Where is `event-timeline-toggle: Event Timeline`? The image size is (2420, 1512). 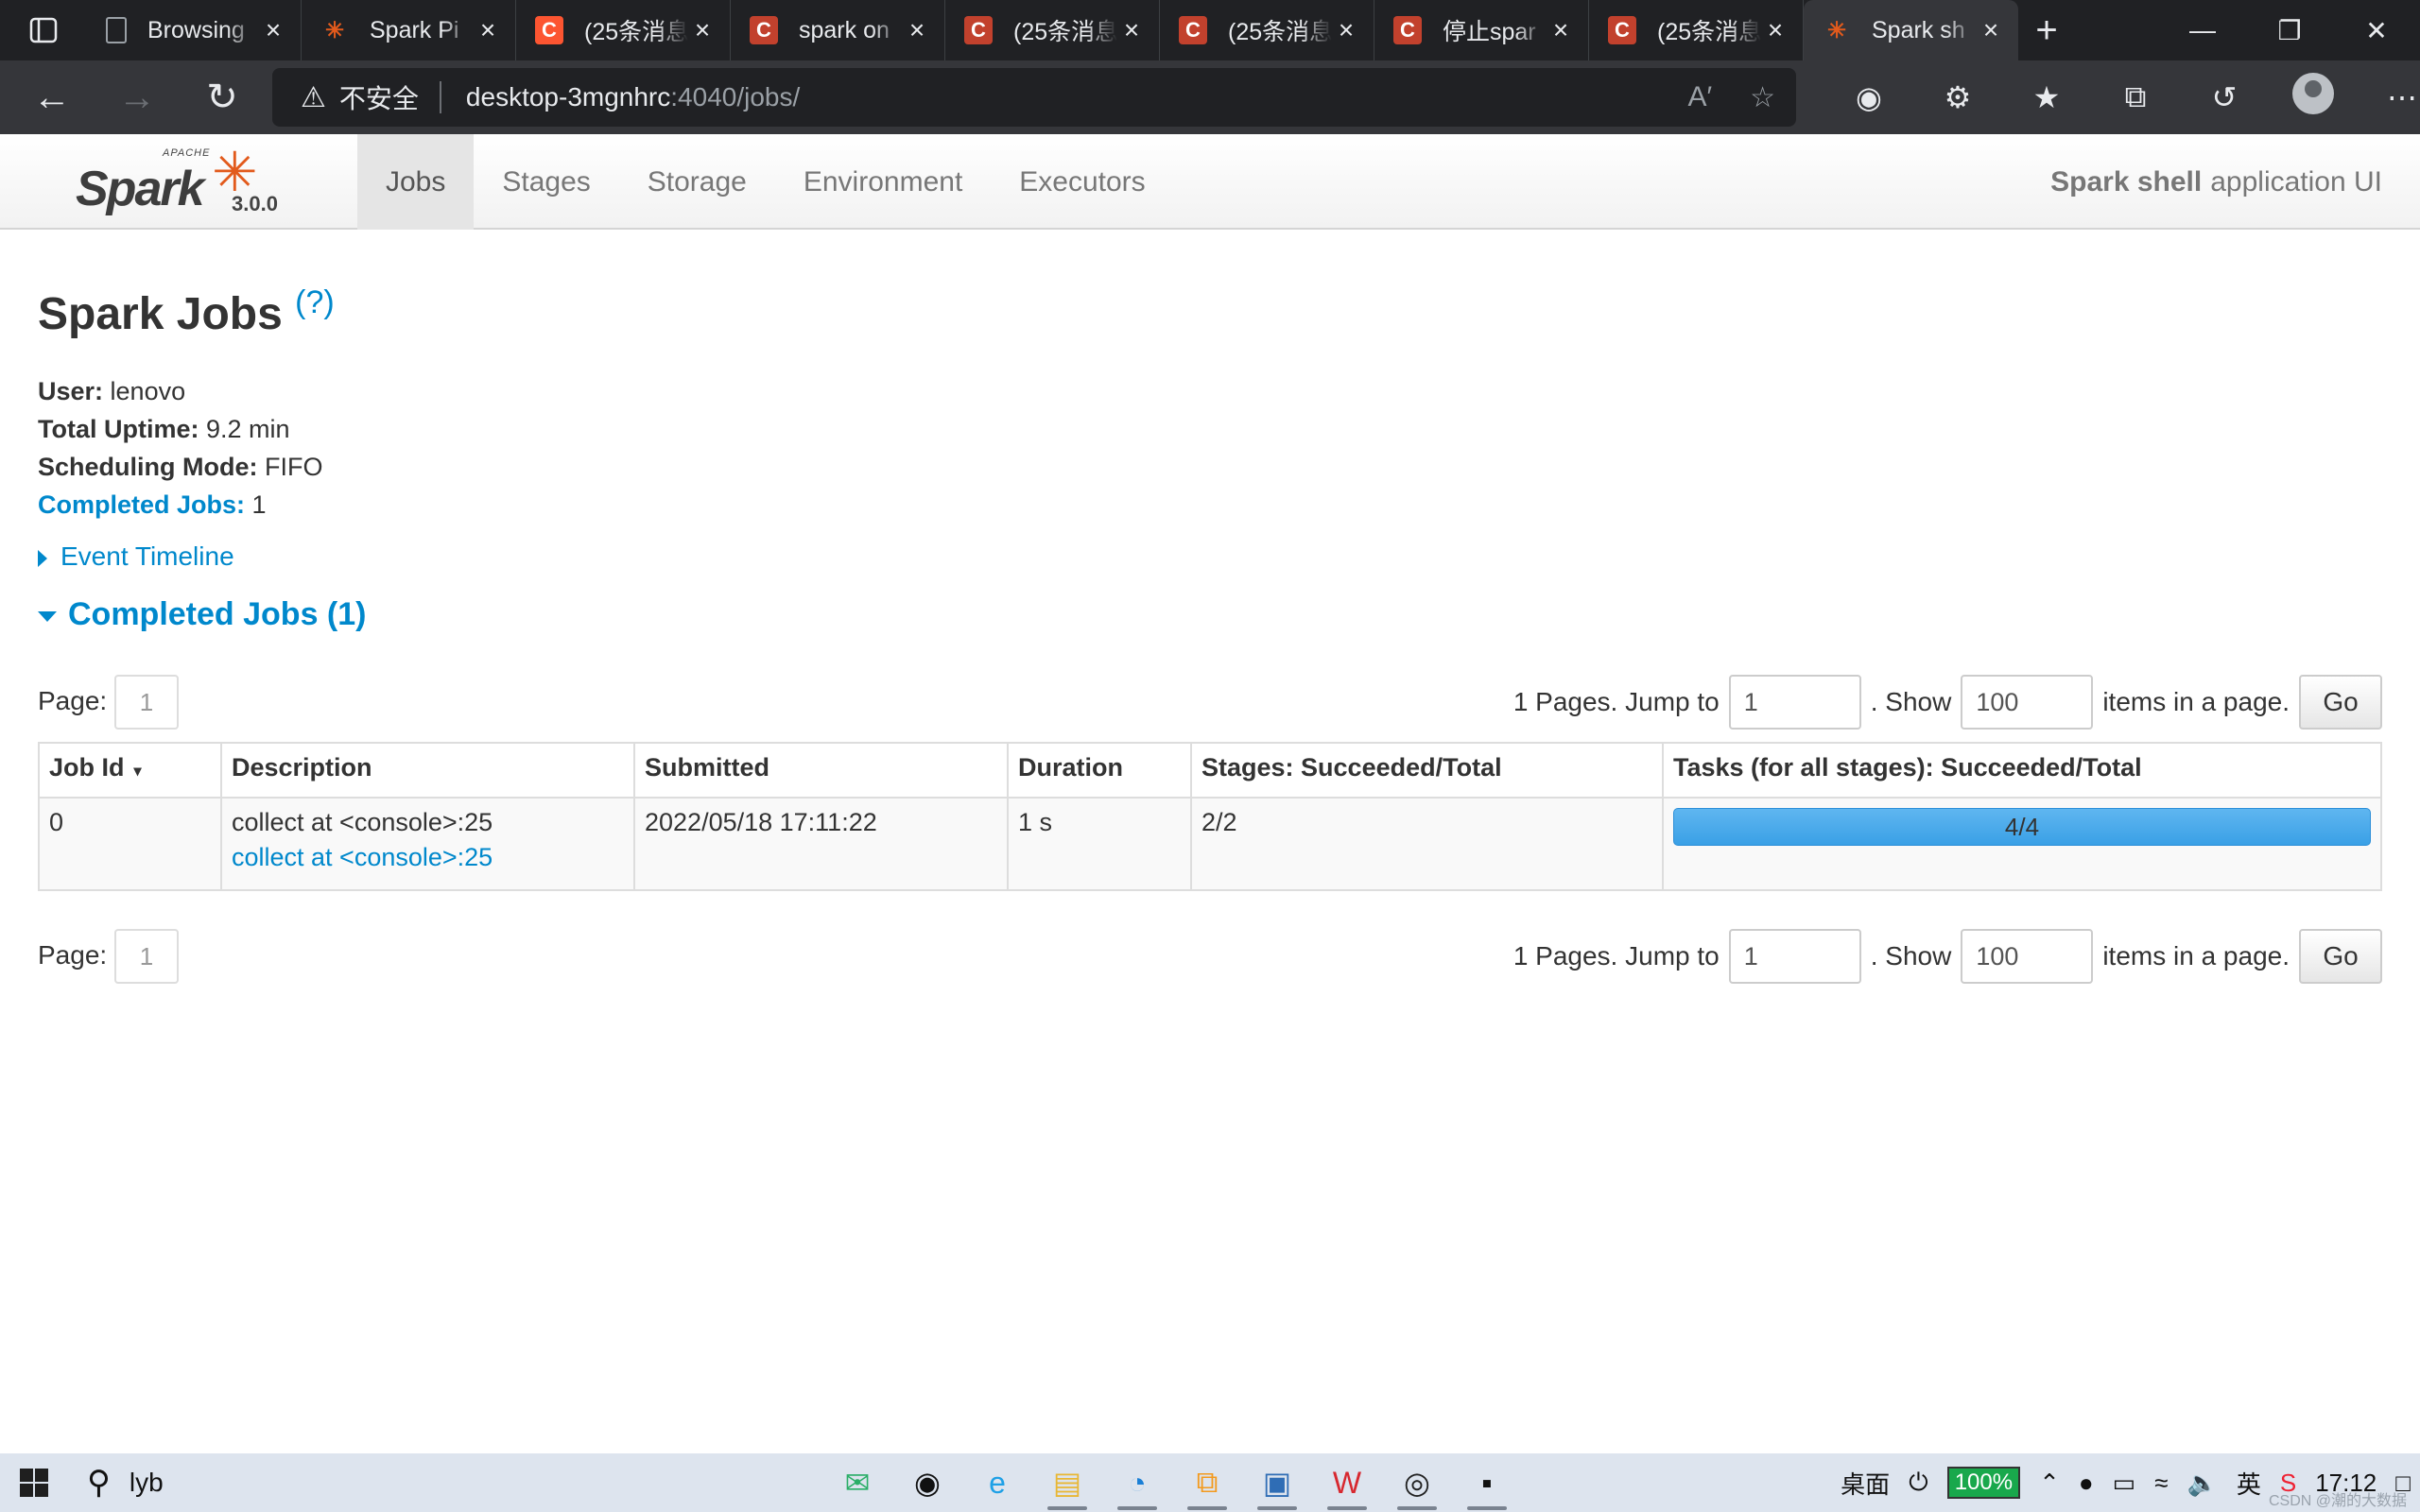 event-timeline-toggle: Event Timeline is located at coordinates (136, 556).